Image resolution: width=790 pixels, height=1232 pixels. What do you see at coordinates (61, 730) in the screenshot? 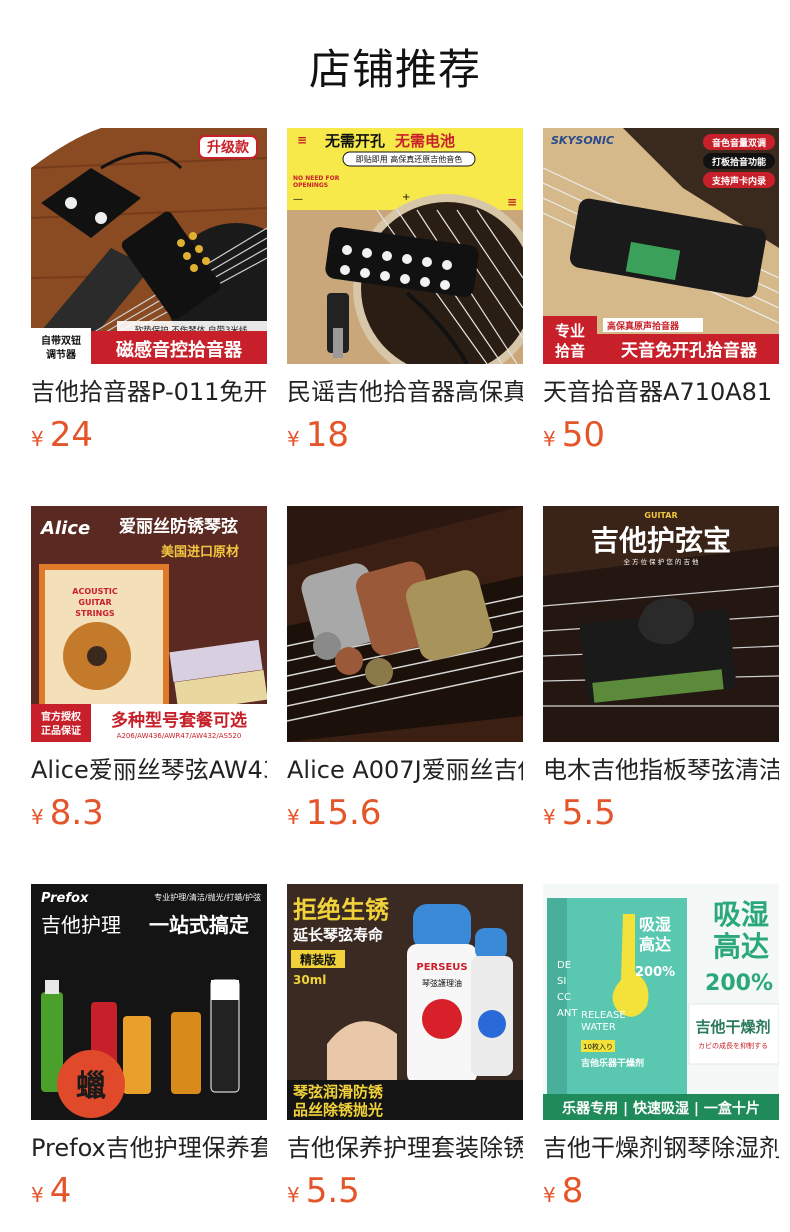
I see `image-corner-2: 正品保证` at bounding box center [61, 730].